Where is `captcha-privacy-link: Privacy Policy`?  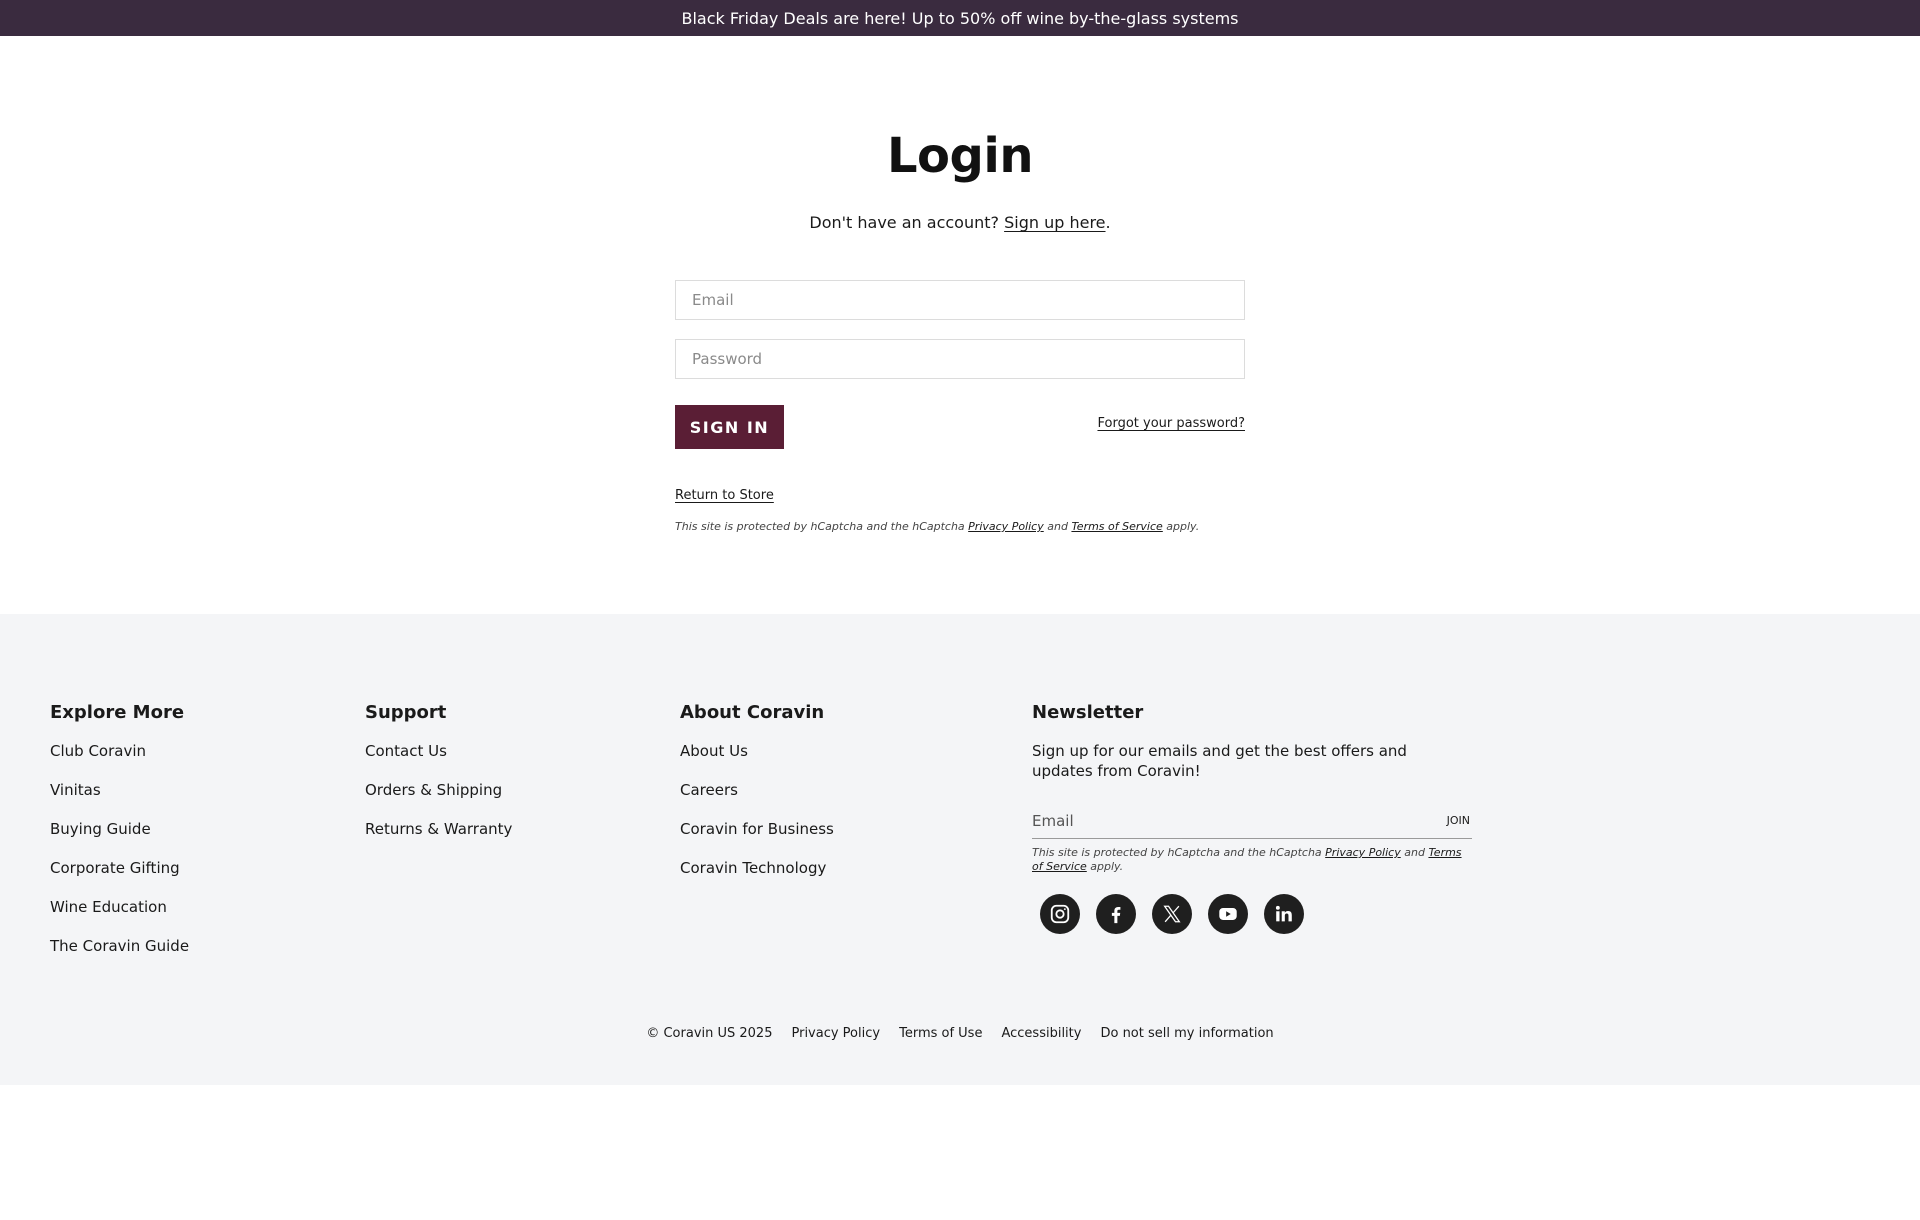
captcha-privacy-link: Privacy Policy is located at coordinates (1006, 526).